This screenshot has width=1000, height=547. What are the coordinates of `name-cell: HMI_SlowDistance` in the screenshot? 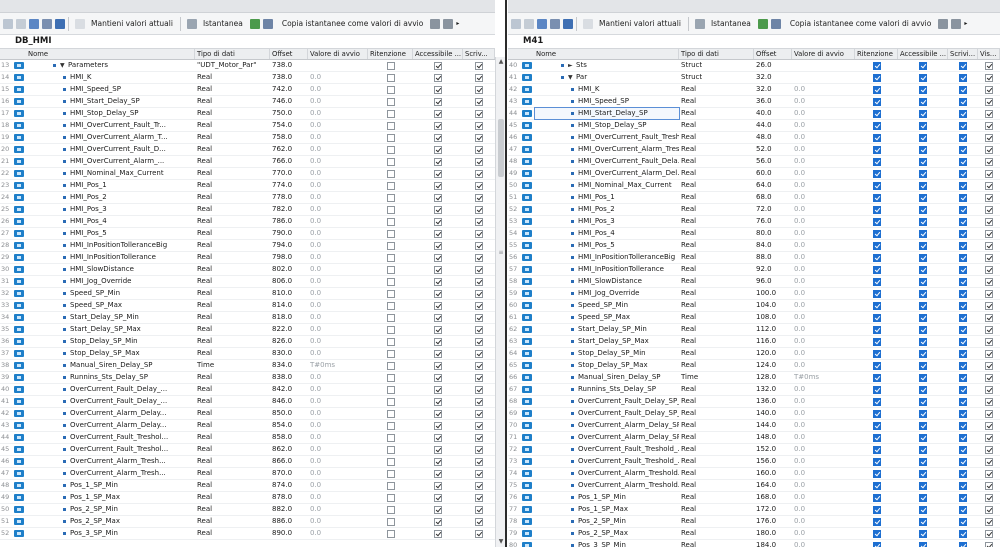 It's located at (607, 281).